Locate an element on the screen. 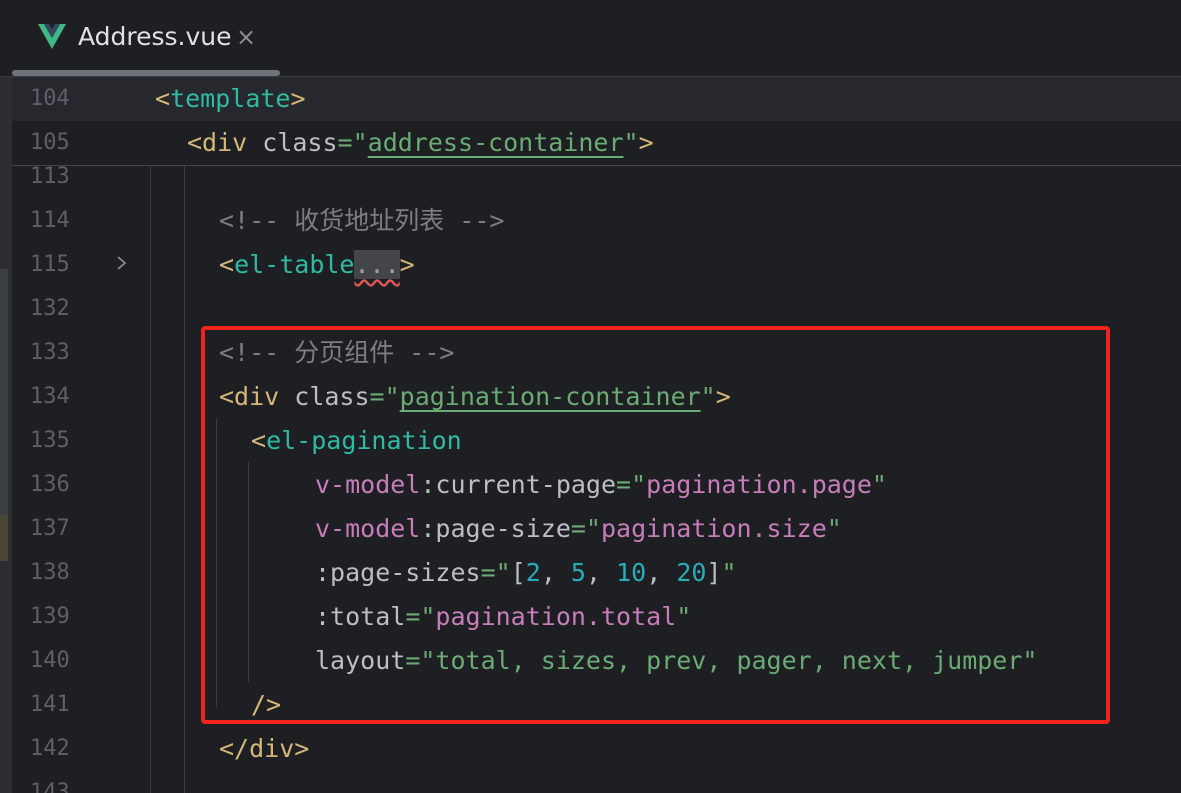 The height and width of the screenshot is (793, 1181). code-line-row: 137 v-model:page-size="pagination.size" is located at coordinates (596, 529).